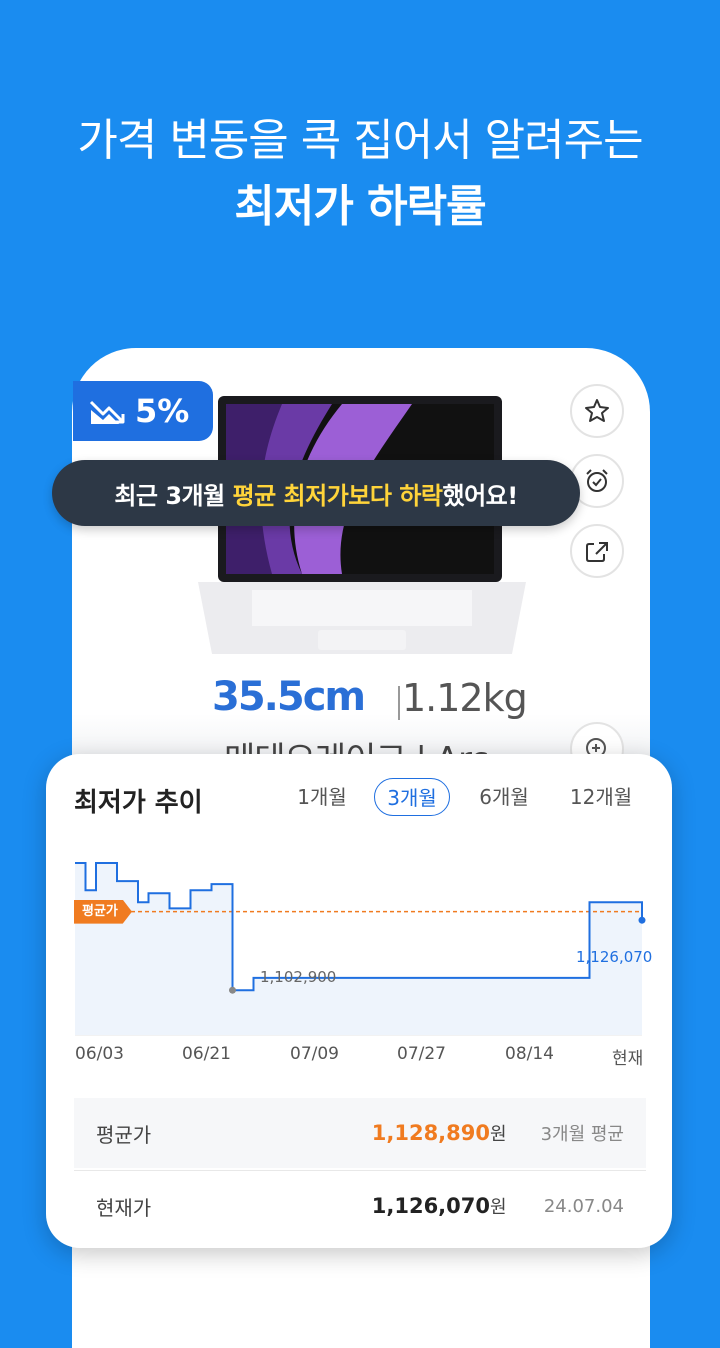 The width and height of the screenshot is (720, 1348). Describe the element at coordinates (103, 911) in the screenshot. I see `avg-price-tag: 평균가` at that location.